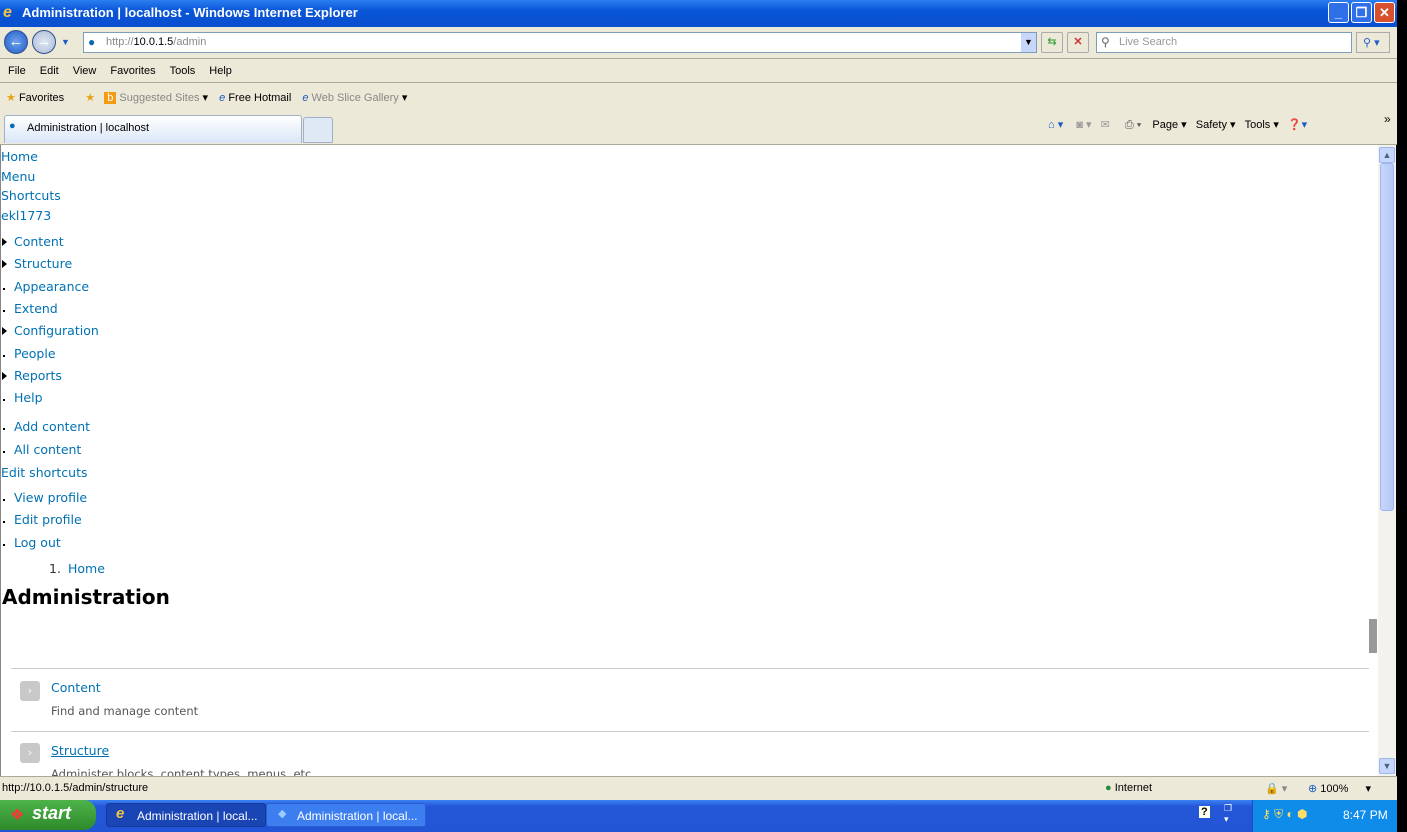 This screenshot has width=1407, height=832. Describe the element at coordinates (51, 286) in the screenshot. I see `menu-item-appearance: Appearance` at that location.